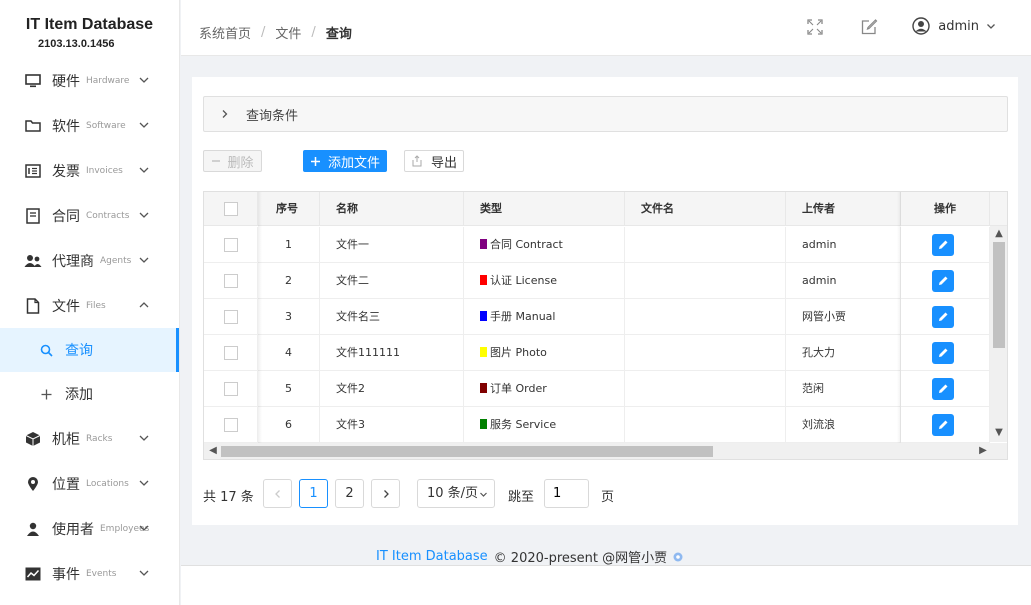  What do you see at coordinates (289, 281) in the screenshot?
I see `cell-no: 2` at bounding box center [289, 281].